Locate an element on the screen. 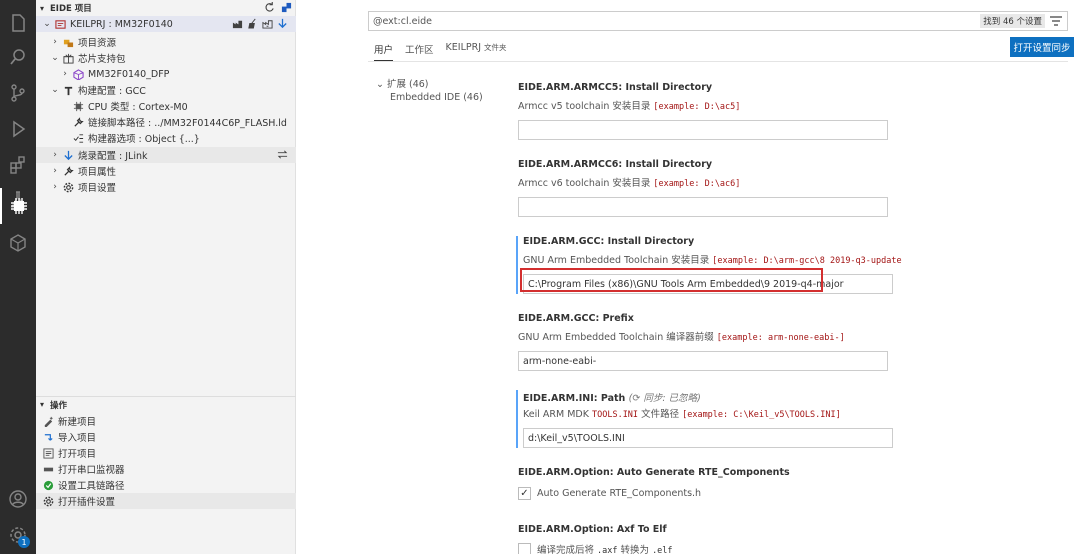 This screenshot has width=1080, height=554. tree-item-dfp: › MM32F0140_DFP is located at coordinates (166, 74).